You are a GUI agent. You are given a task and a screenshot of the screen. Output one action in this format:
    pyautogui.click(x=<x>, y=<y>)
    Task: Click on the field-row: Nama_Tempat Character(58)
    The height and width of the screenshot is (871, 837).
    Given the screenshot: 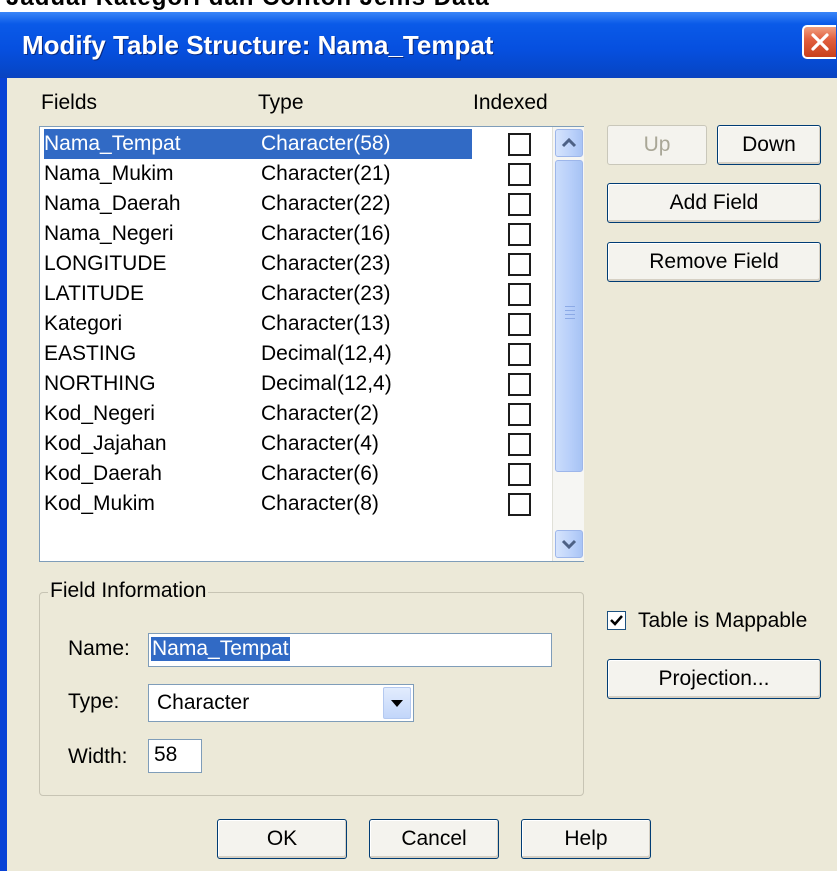 What is the action you would take?
    pyautogui.click(x=301, y=144)
    